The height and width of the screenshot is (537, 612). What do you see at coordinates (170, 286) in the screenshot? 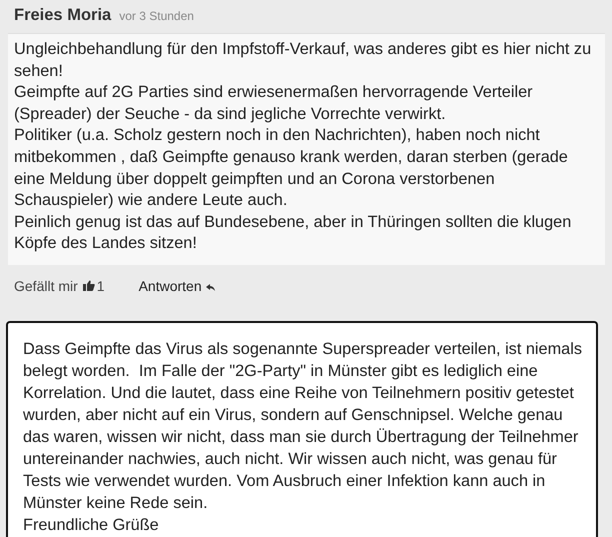
I see `reply-link: Antworten` at bounding box center [170, 286].